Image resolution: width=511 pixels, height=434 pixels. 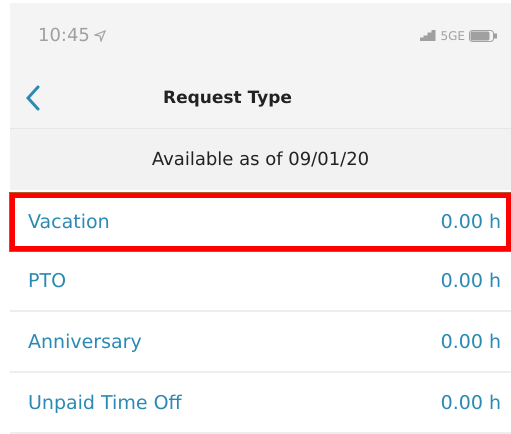 I want to click on signal-icon, so click(x=428, y=35).